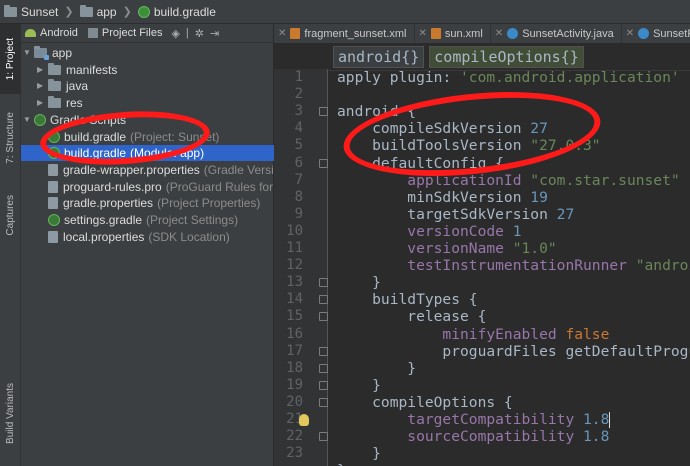  I want to click on scroll-from-source-icon: ◈, so click(175, 33).